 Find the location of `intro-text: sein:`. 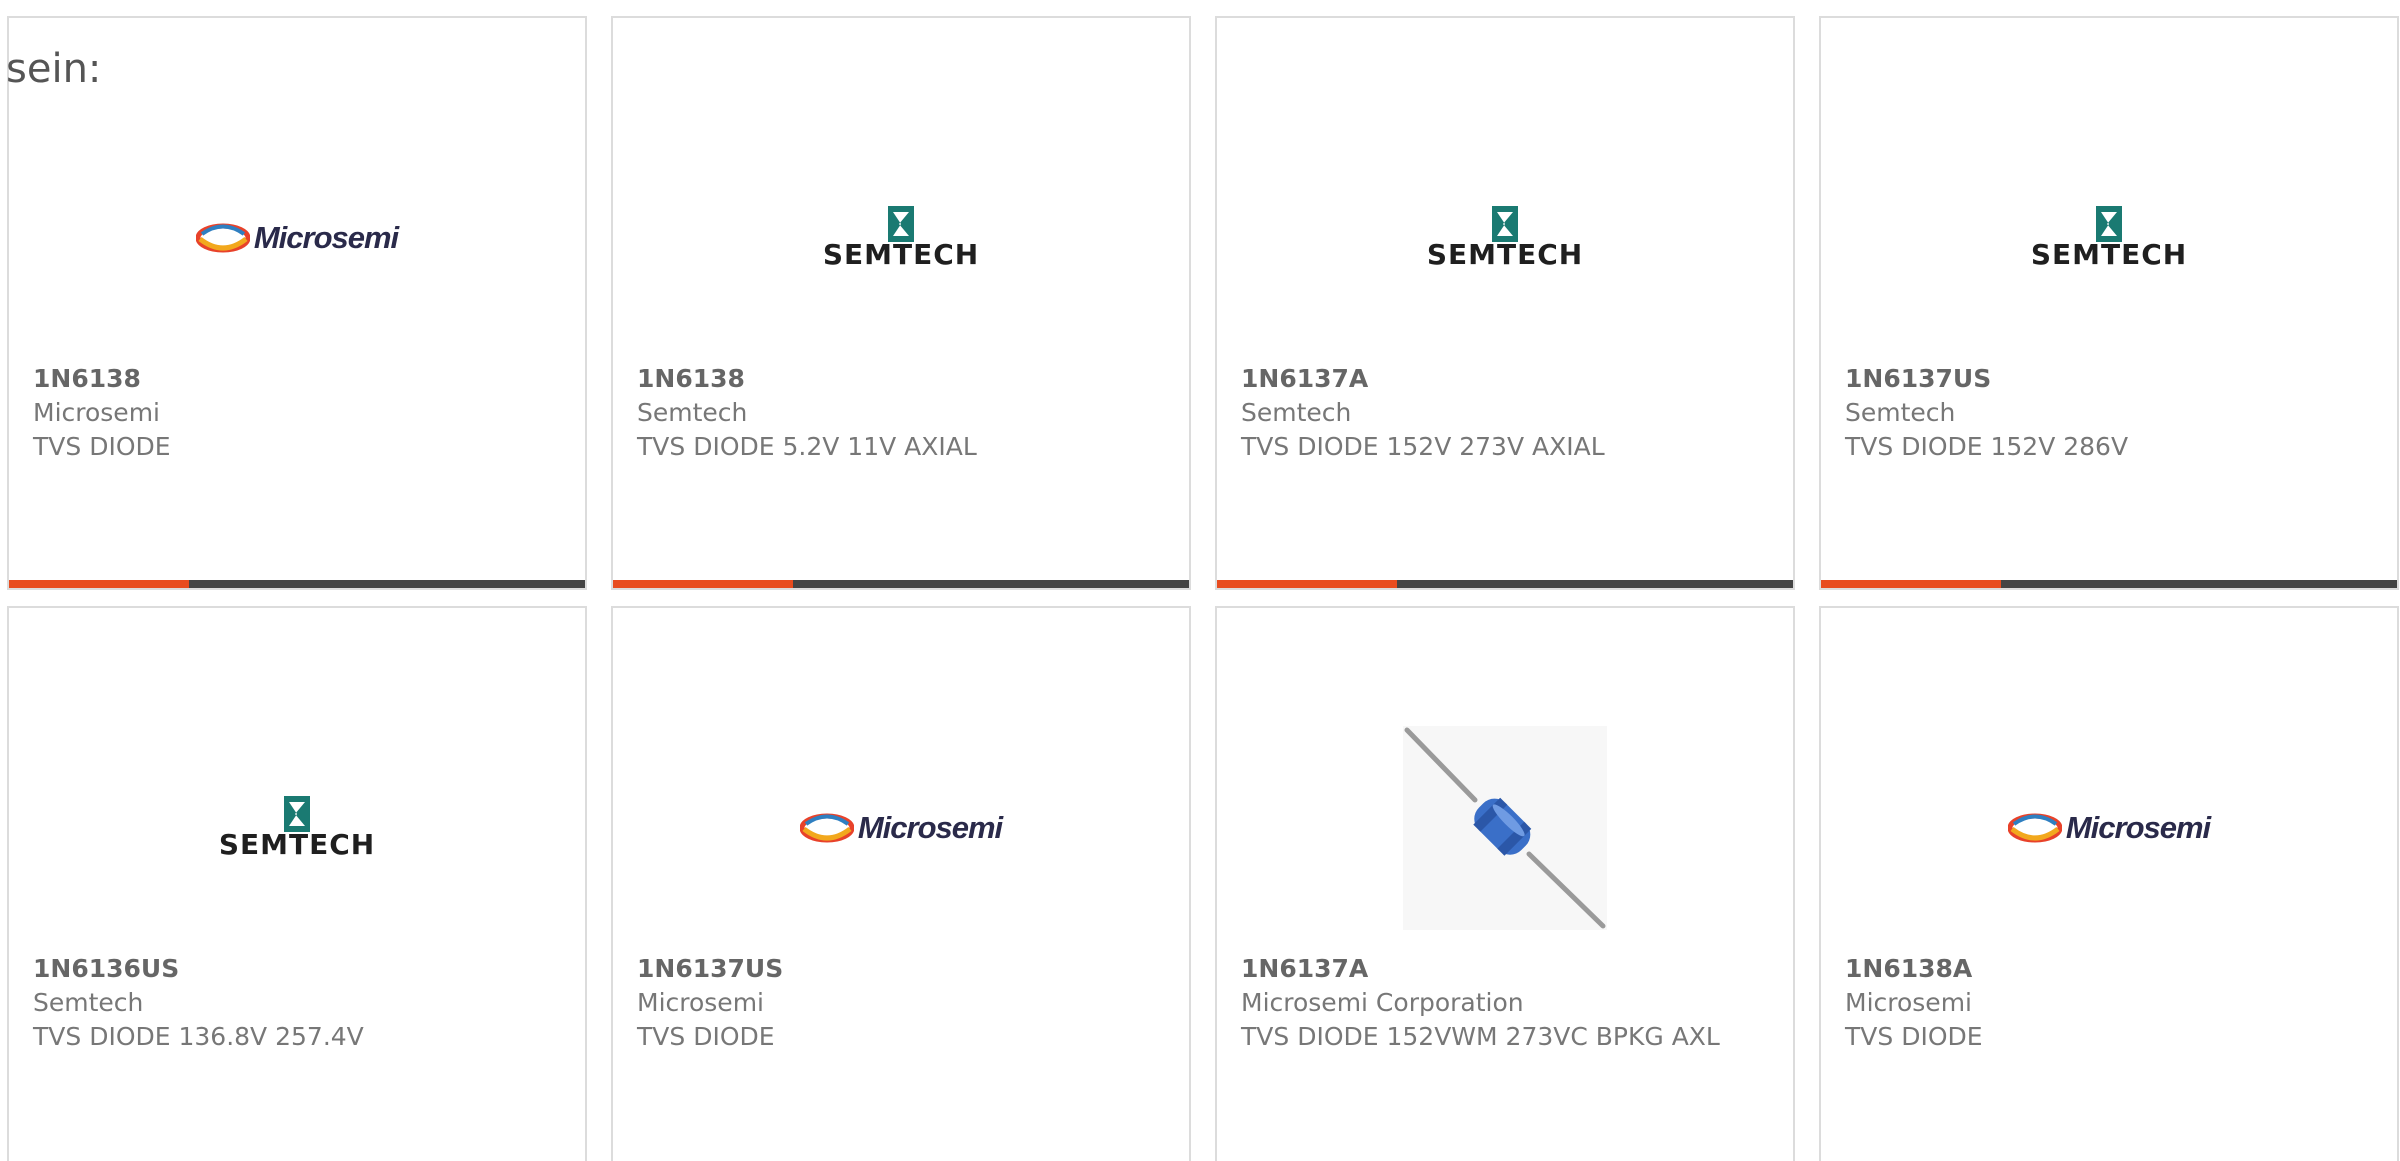

intro-text: sein: is located at coordinates (54, 69).